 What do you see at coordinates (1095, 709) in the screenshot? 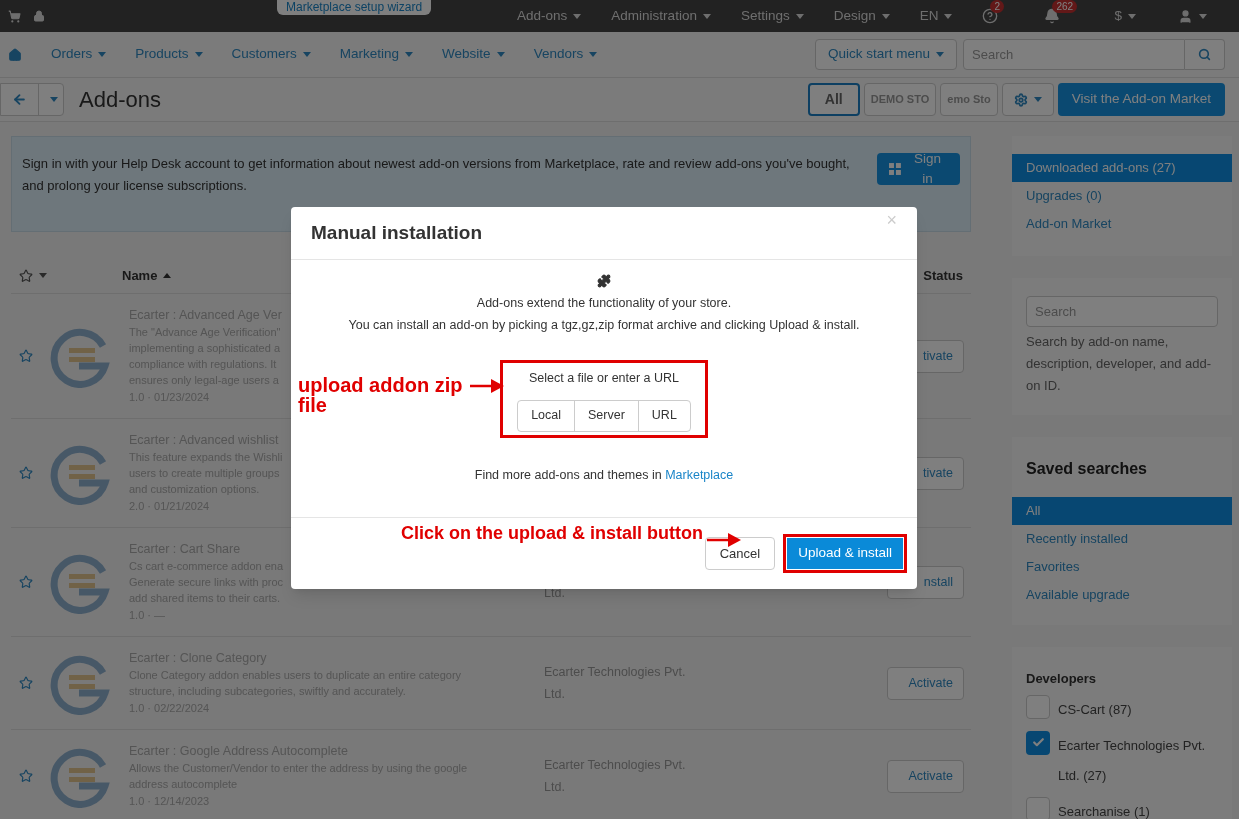
I see `developer-filter-label: CS-Cart (87)` at bounding box center [1095, 709].